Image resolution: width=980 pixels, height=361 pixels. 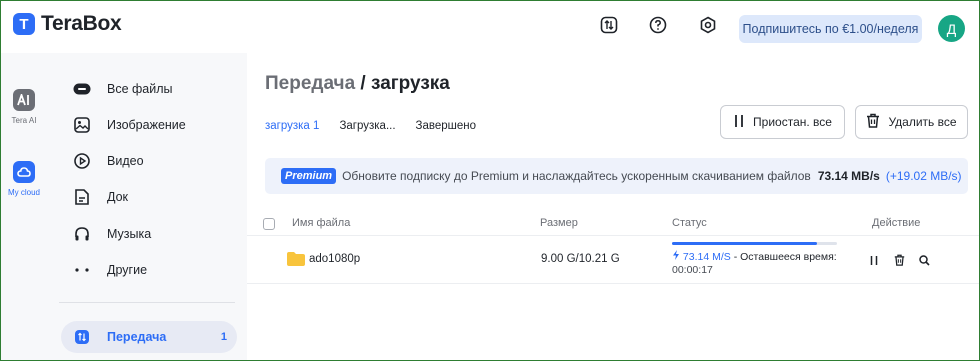 What do you see at coordinates (82, 125) in the screenshot?
I see `image-icon` at bounding box center [82, 125].